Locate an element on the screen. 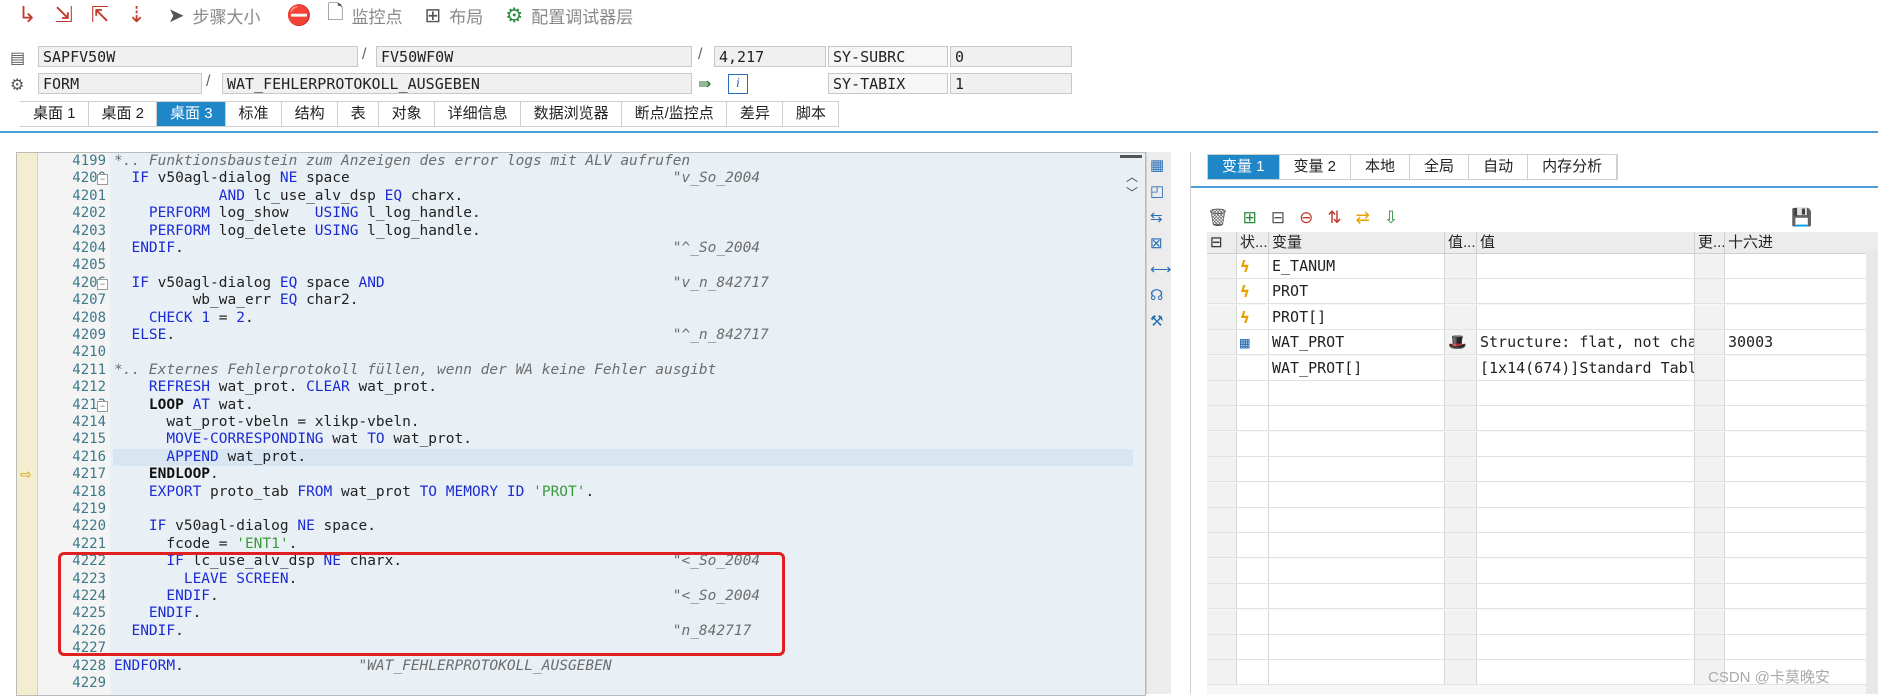 This screenshot has height=696, width=1878. config-button: ⚙ 配置调试器层 is located at coordinates (569, 15).